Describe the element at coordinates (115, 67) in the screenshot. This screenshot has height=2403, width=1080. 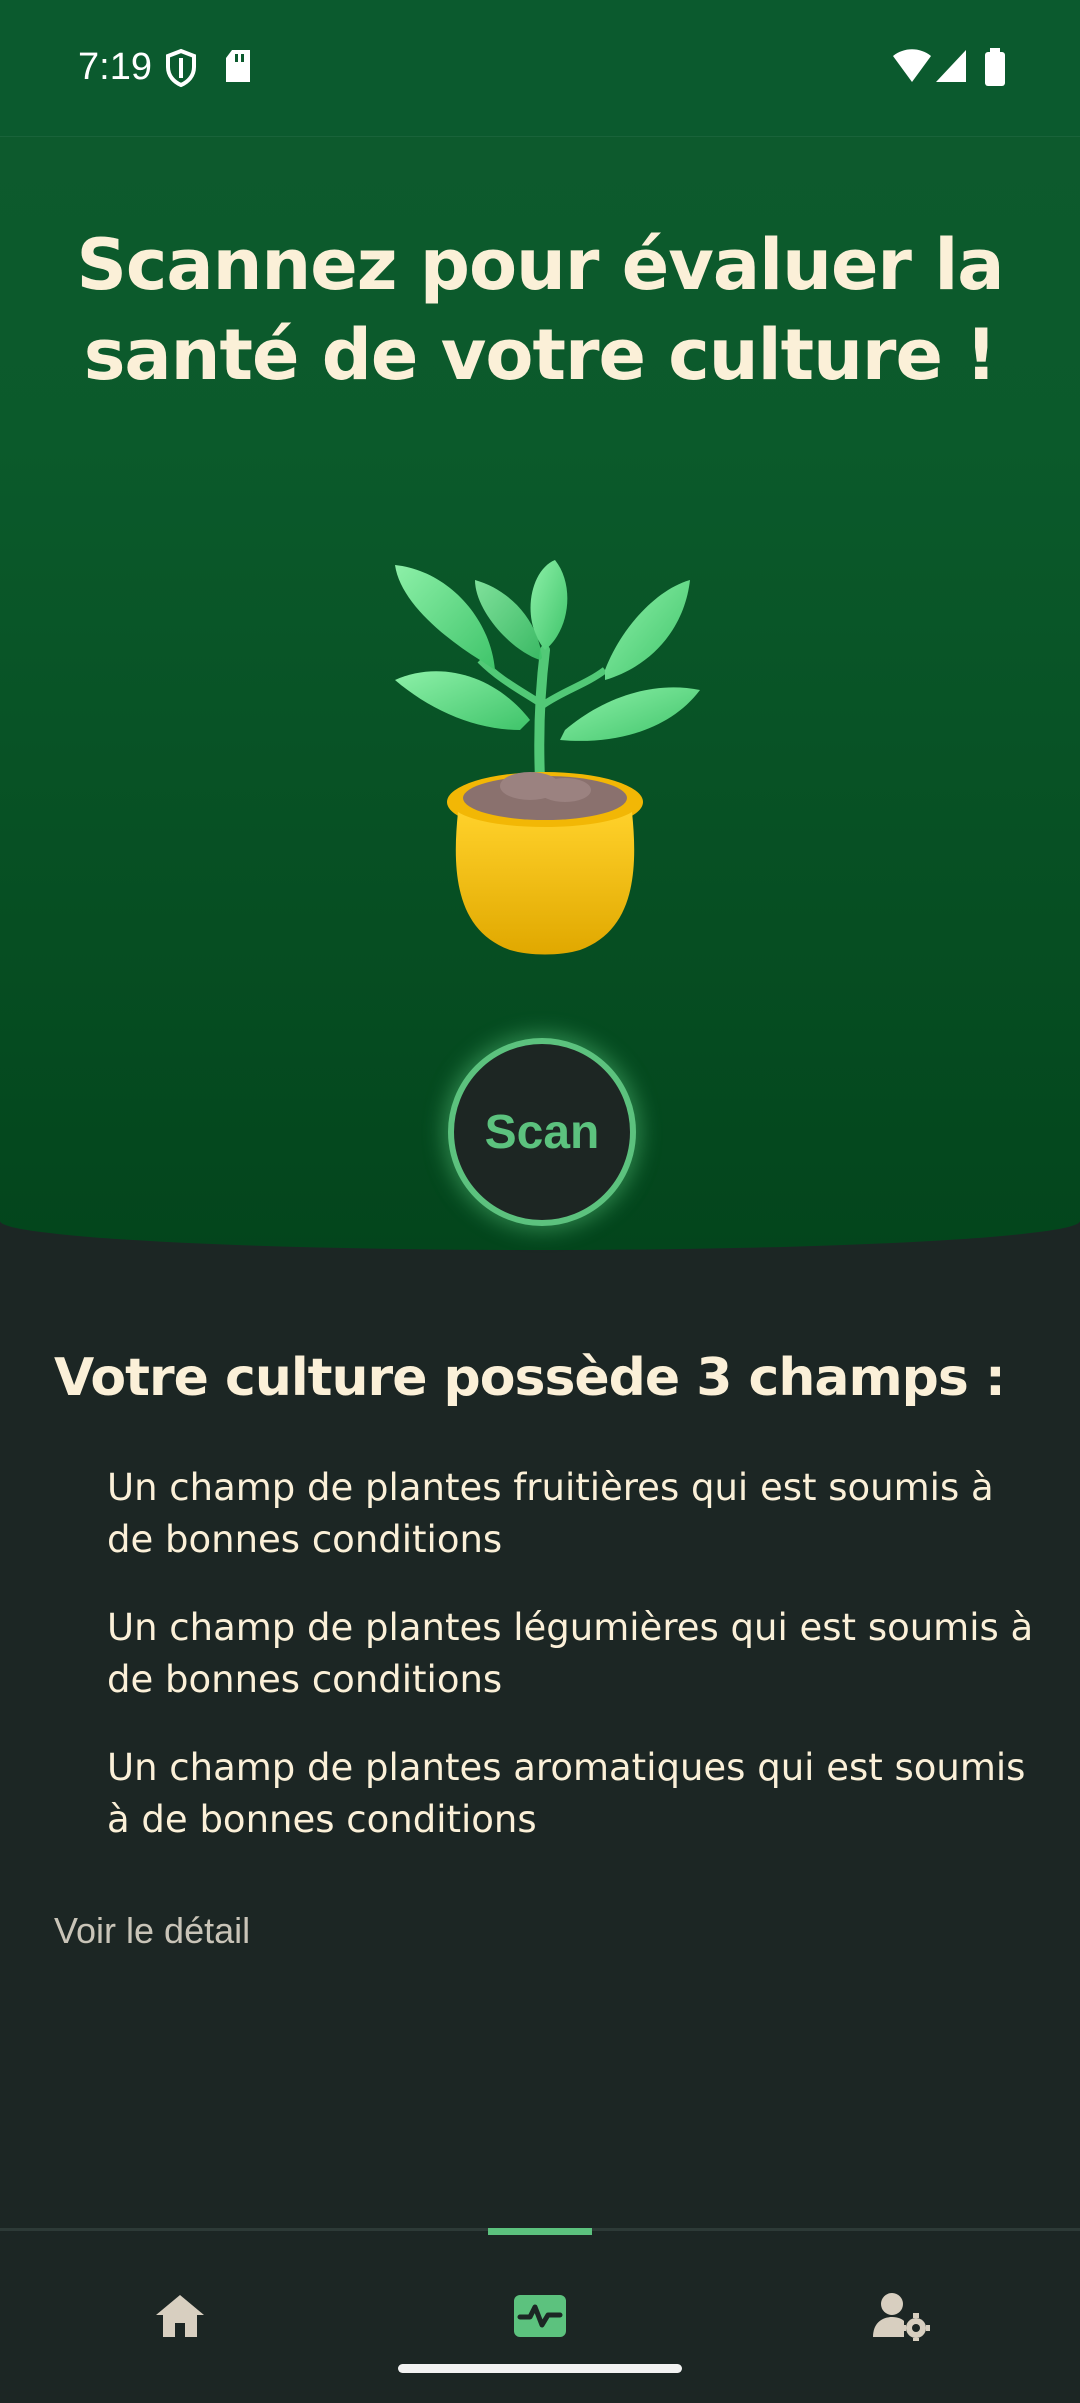
I see `status-time: 7:19` at that location.